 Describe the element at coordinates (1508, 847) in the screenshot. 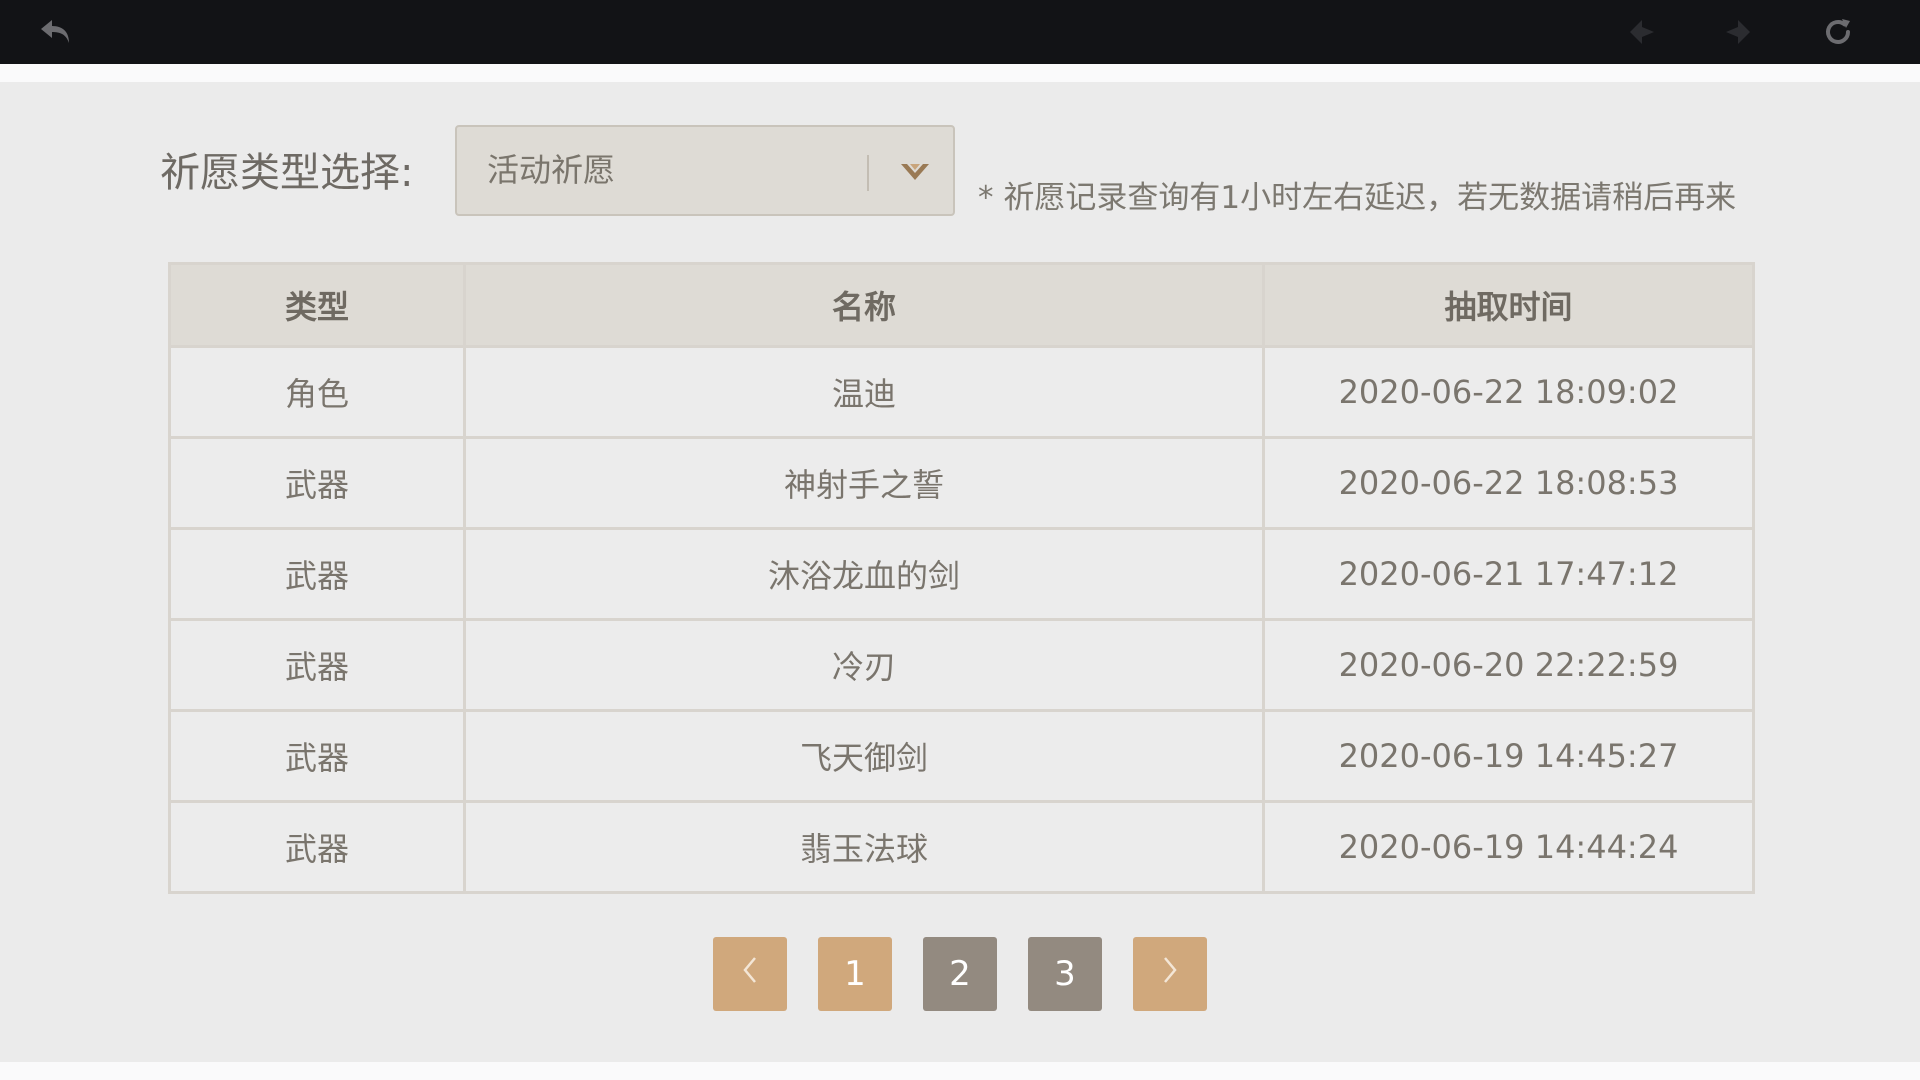

I see `cell-time: 2020-06-19 14:44:24` at that location.